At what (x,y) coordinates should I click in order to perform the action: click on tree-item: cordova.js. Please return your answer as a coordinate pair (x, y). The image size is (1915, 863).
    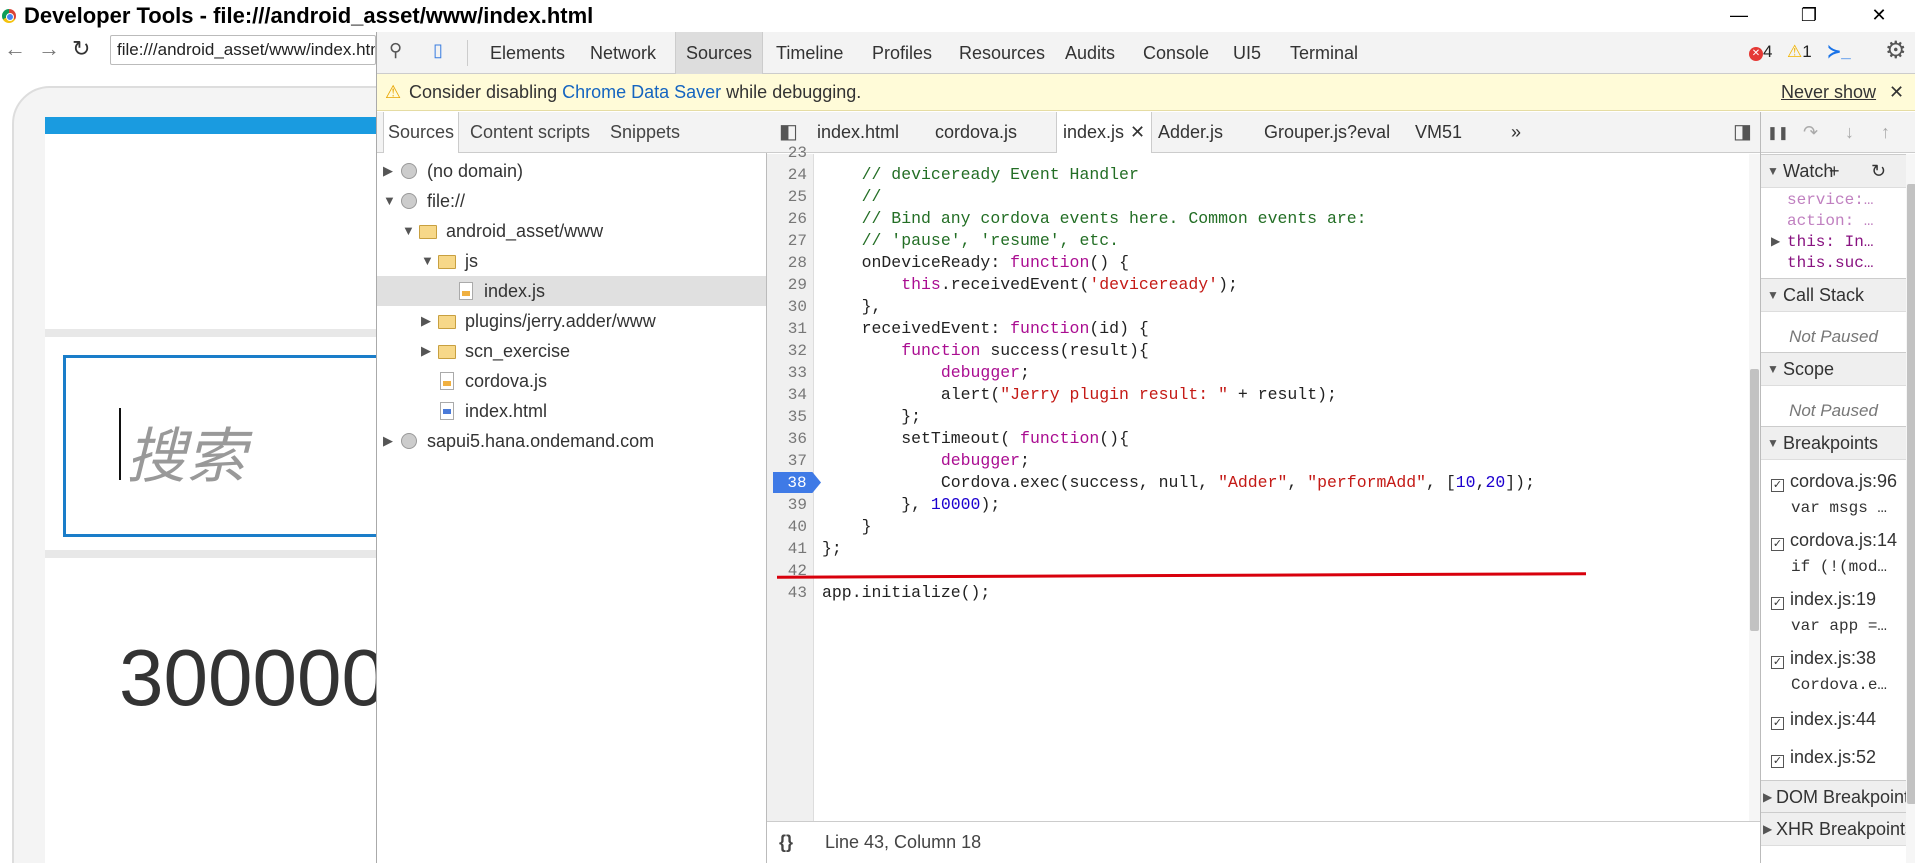
    Looking at the image, I should click on (571, 381).